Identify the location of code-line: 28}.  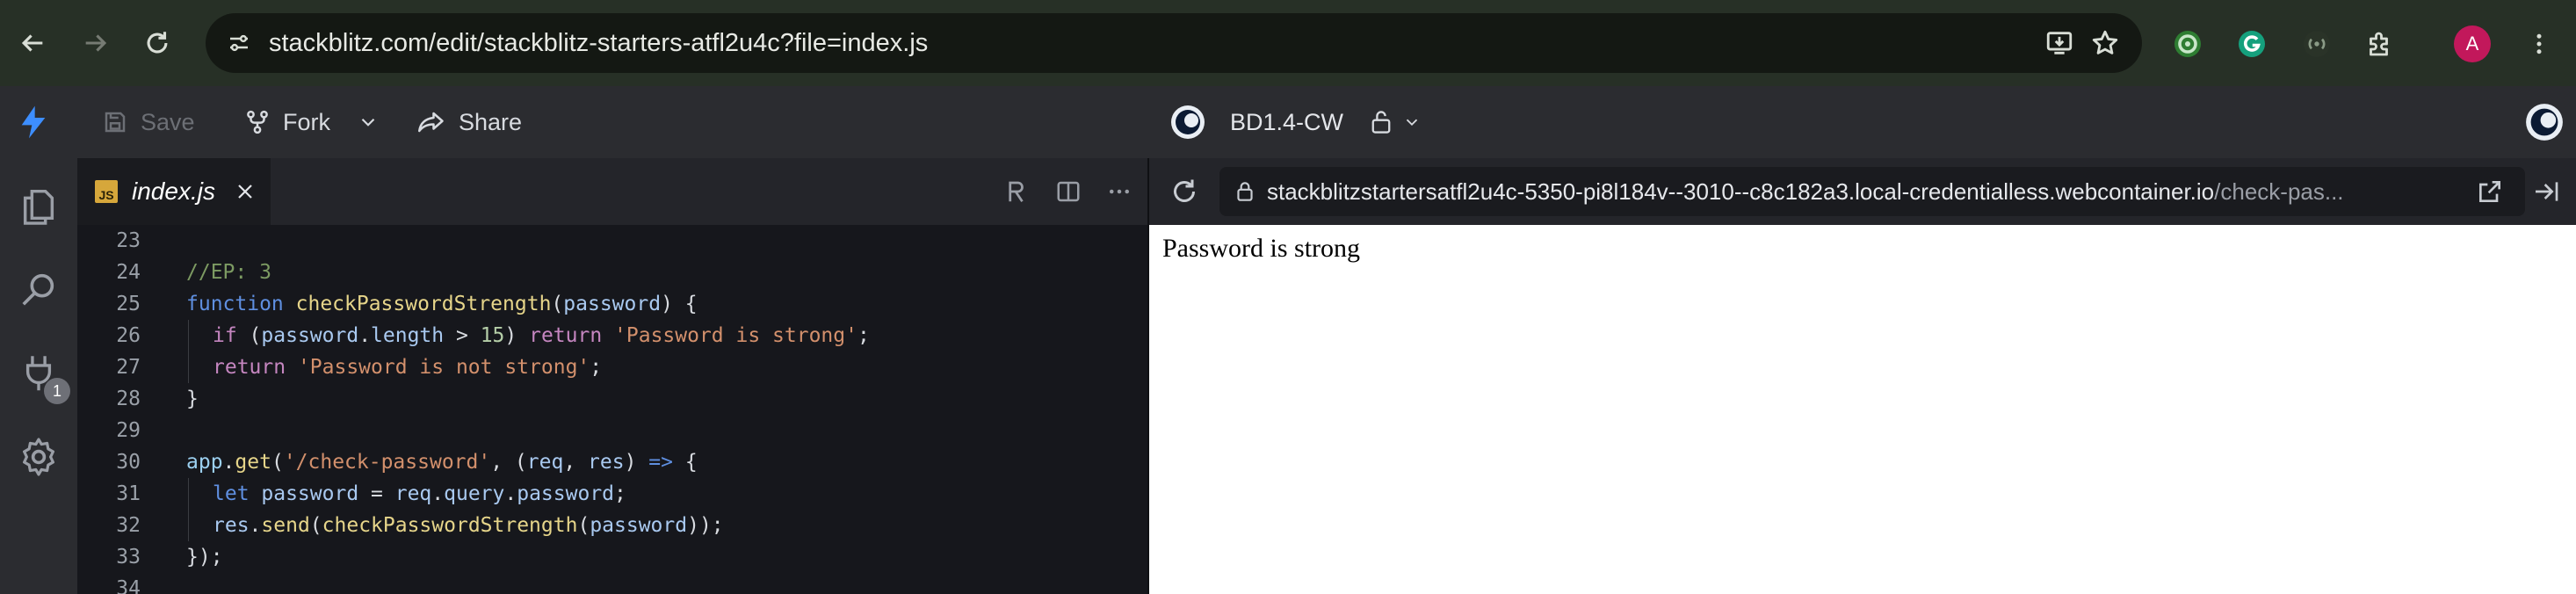
(612, 399).